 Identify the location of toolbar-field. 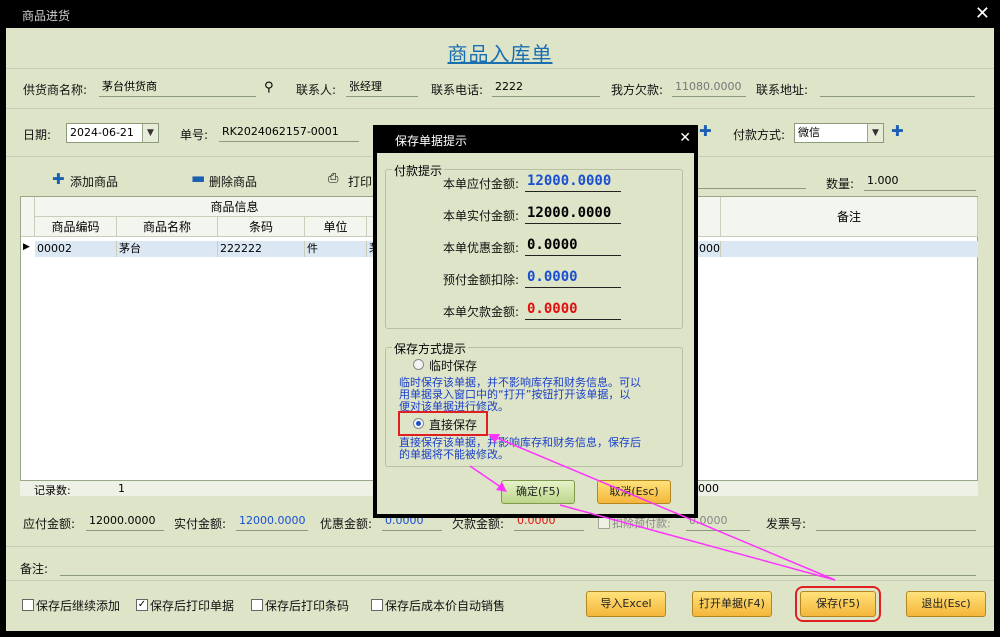
(752, 180).